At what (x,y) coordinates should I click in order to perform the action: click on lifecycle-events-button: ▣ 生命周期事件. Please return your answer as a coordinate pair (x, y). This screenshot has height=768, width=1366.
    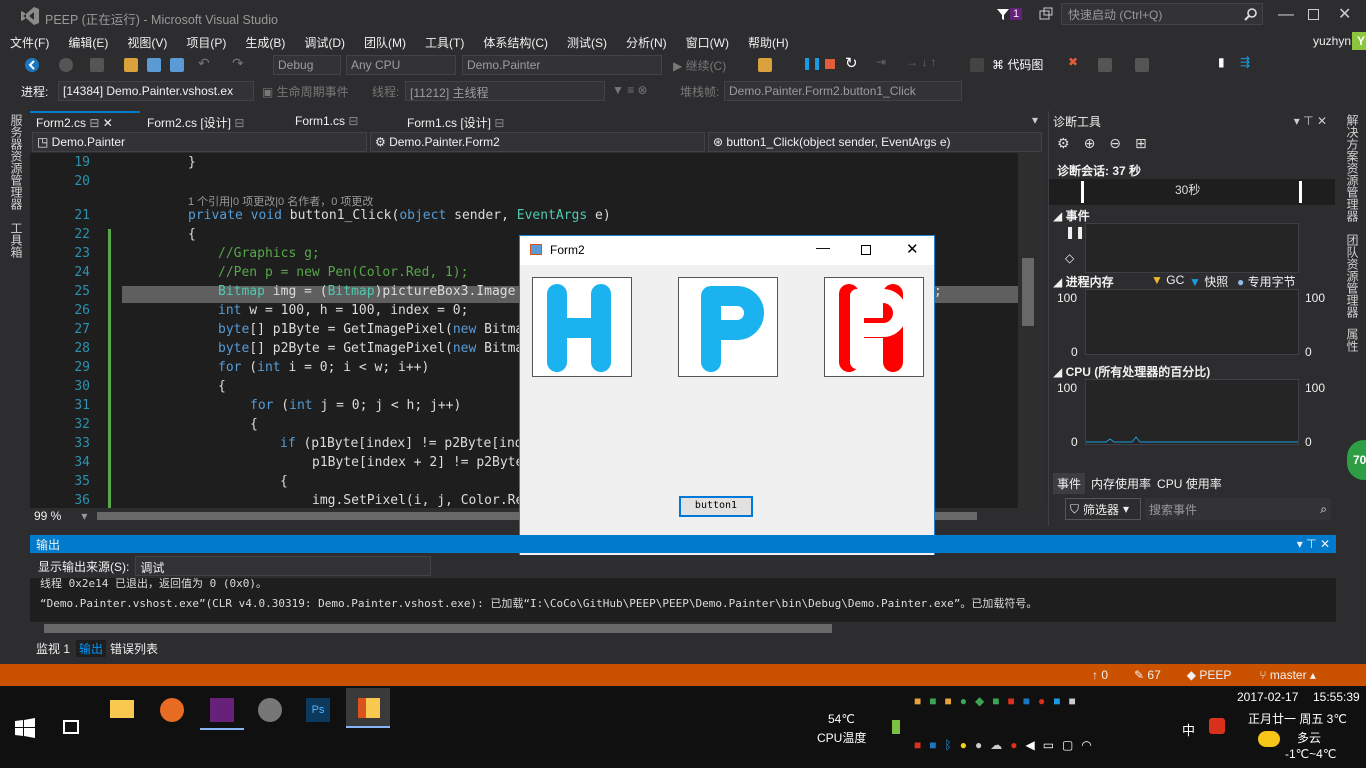
    Looking at the image, I should click on (305, 91).